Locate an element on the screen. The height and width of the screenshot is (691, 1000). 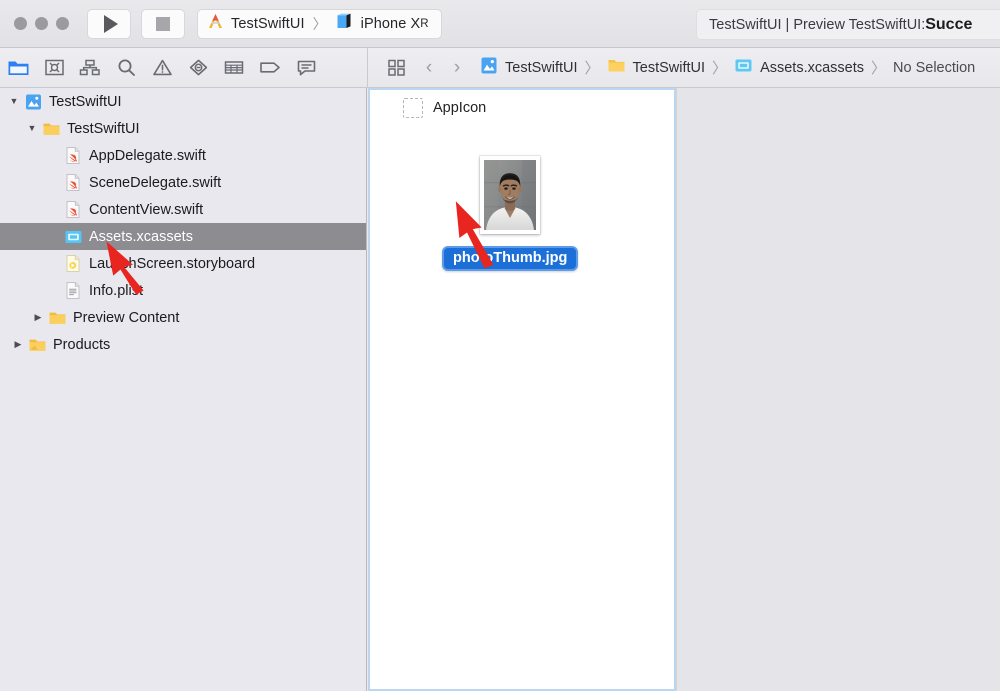
storyboard-file-icon is located at coordinates (73, 263).